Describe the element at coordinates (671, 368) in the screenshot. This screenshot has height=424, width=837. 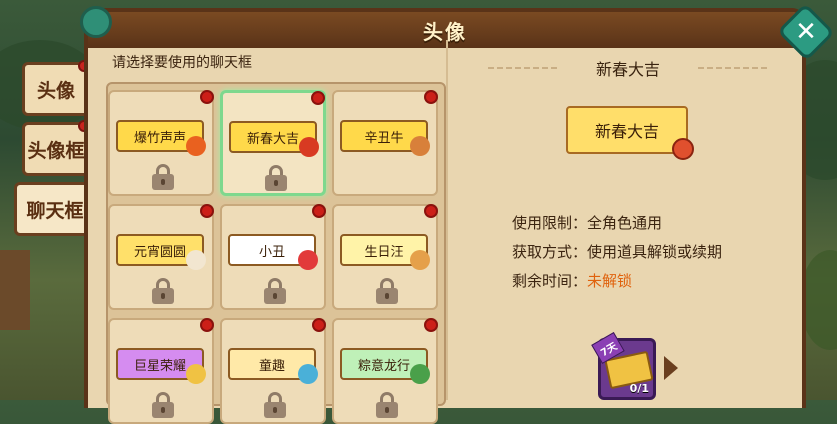
I see `next-arrow-icon` at that location.